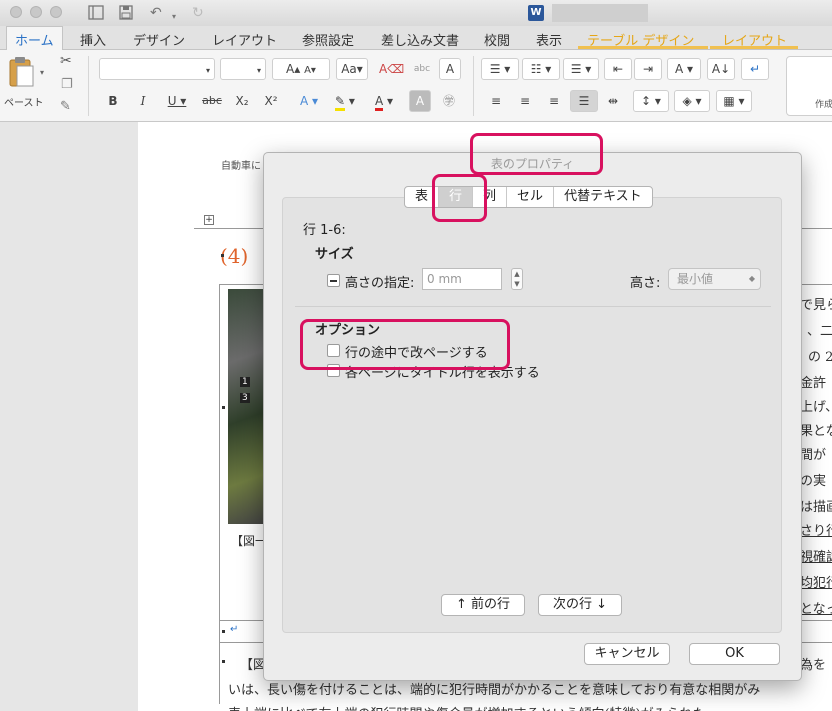 The height and width of the screenshot is (711, 832). I want to click on show-formatting-button: ↵, so click(755, 69).